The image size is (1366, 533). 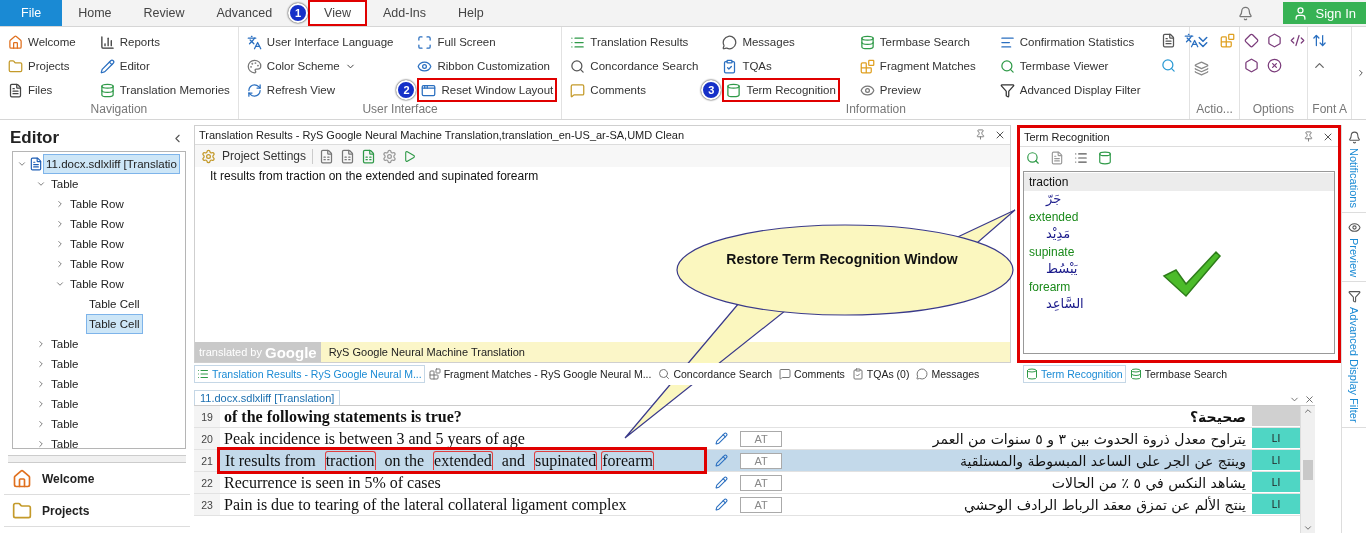 What do you see at coordinates (254, 90) in the screenshot?
I see `refresh-icon` at bounding box center [254, 90].